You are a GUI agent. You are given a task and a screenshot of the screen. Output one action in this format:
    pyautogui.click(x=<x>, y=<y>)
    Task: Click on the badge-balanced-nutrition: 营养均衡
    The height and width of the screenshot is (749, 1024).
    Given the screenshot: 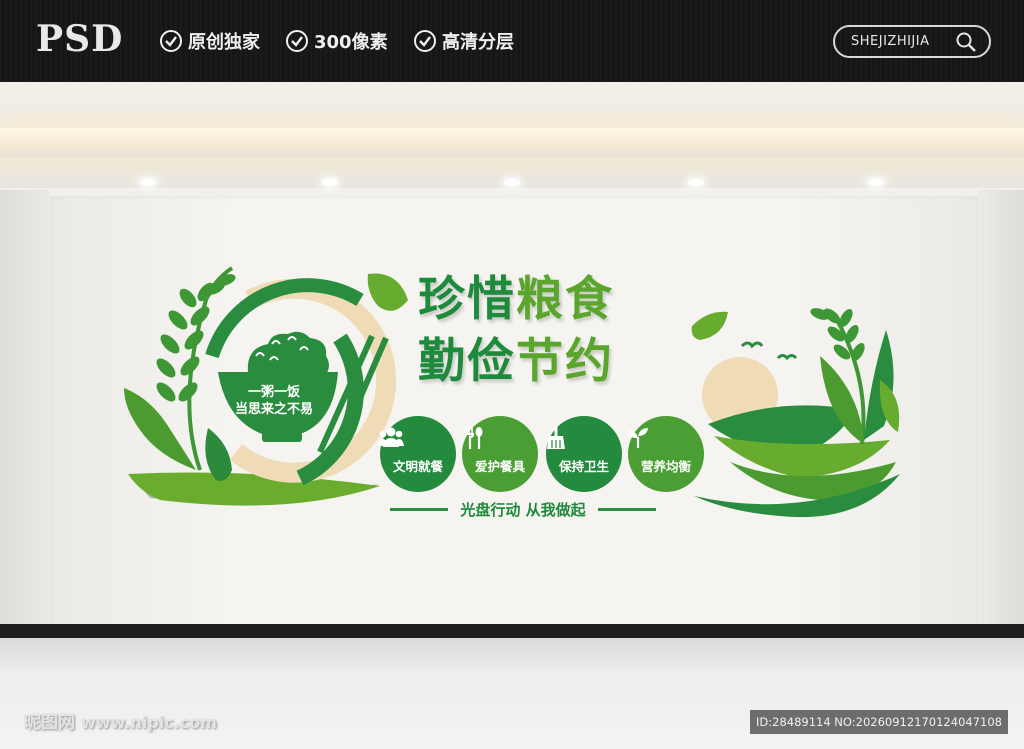 What is the action you would take?
    pyautogui.click(x=666, y=454)
    